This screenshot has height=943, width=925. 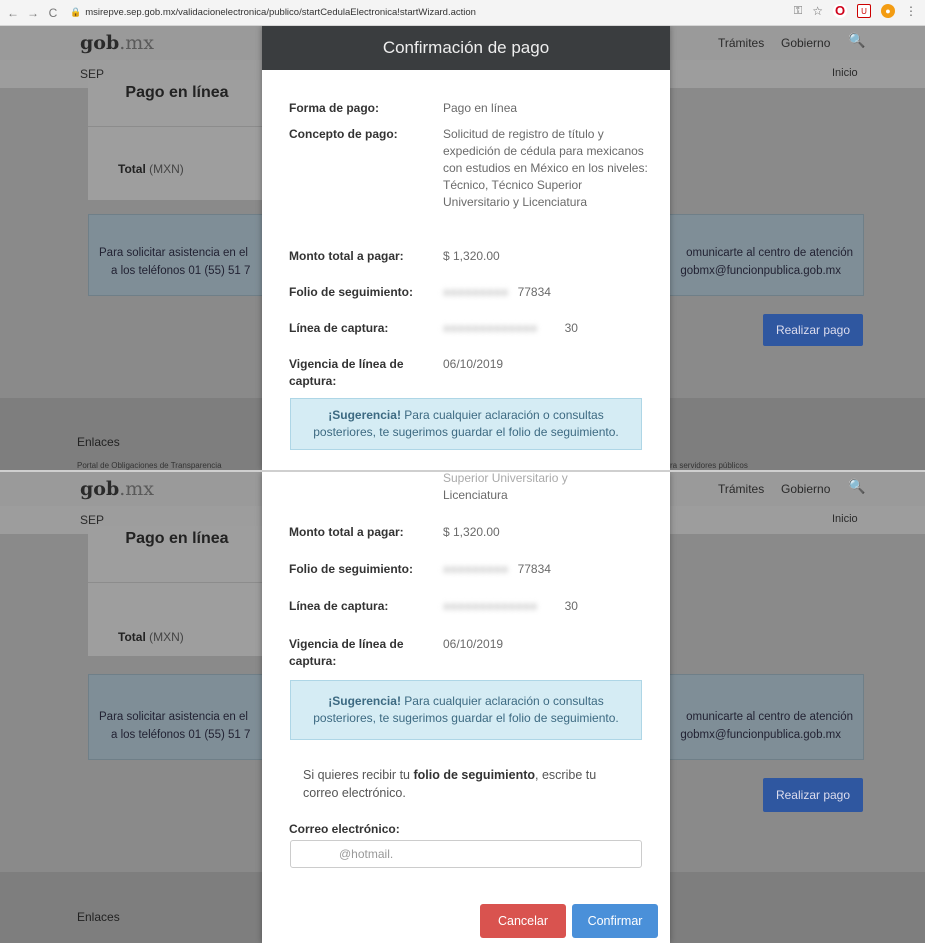 What do you see at coordinates (13, 13) in the screenshot?
I see `back-arrow-icon: ←` at bounding box center [13, 13].